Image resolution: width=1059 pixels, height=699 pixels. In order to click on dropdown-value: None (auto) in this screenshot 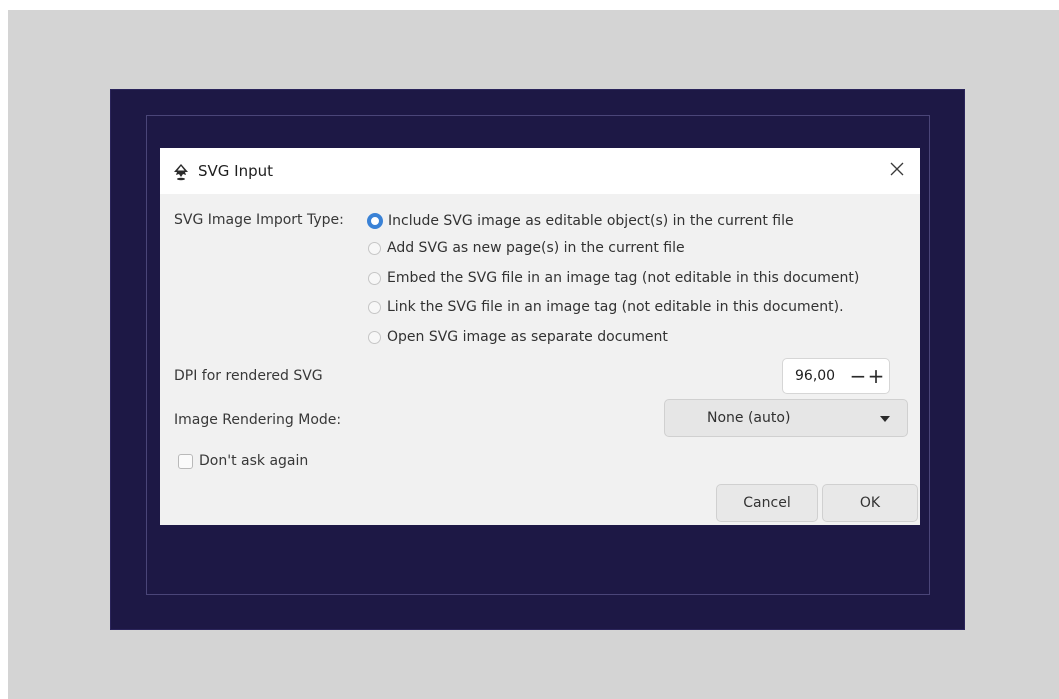, I will do `click(749, 418)`.